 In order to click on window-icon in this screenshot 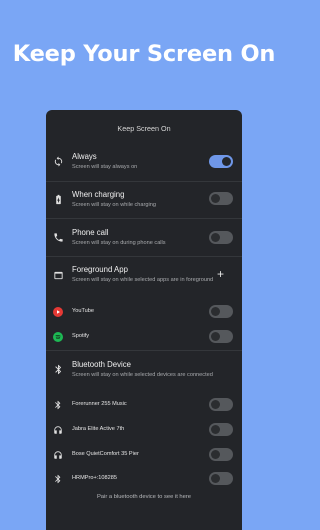, I will do `click(58, 275)`.